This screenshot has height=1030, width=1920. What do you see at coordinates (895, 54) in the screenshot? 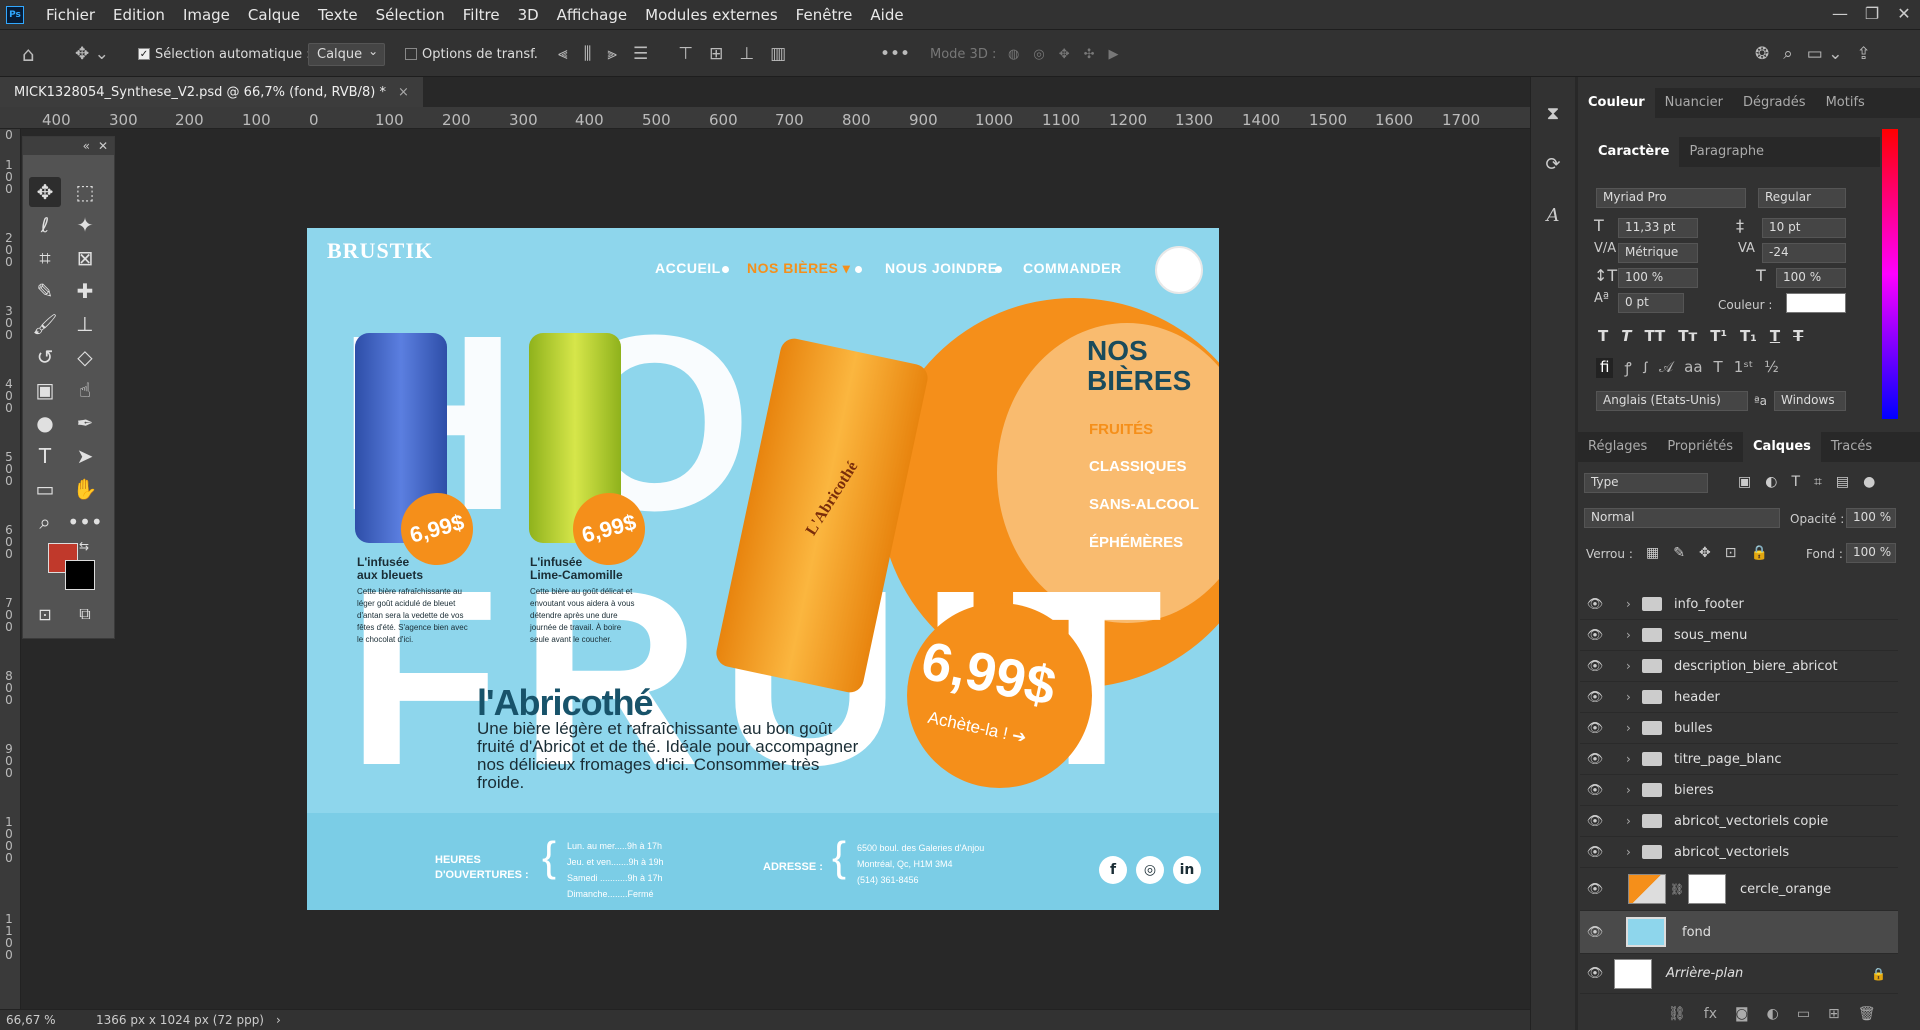
I see `more-icon: •••` at bounding box center [895, 54].